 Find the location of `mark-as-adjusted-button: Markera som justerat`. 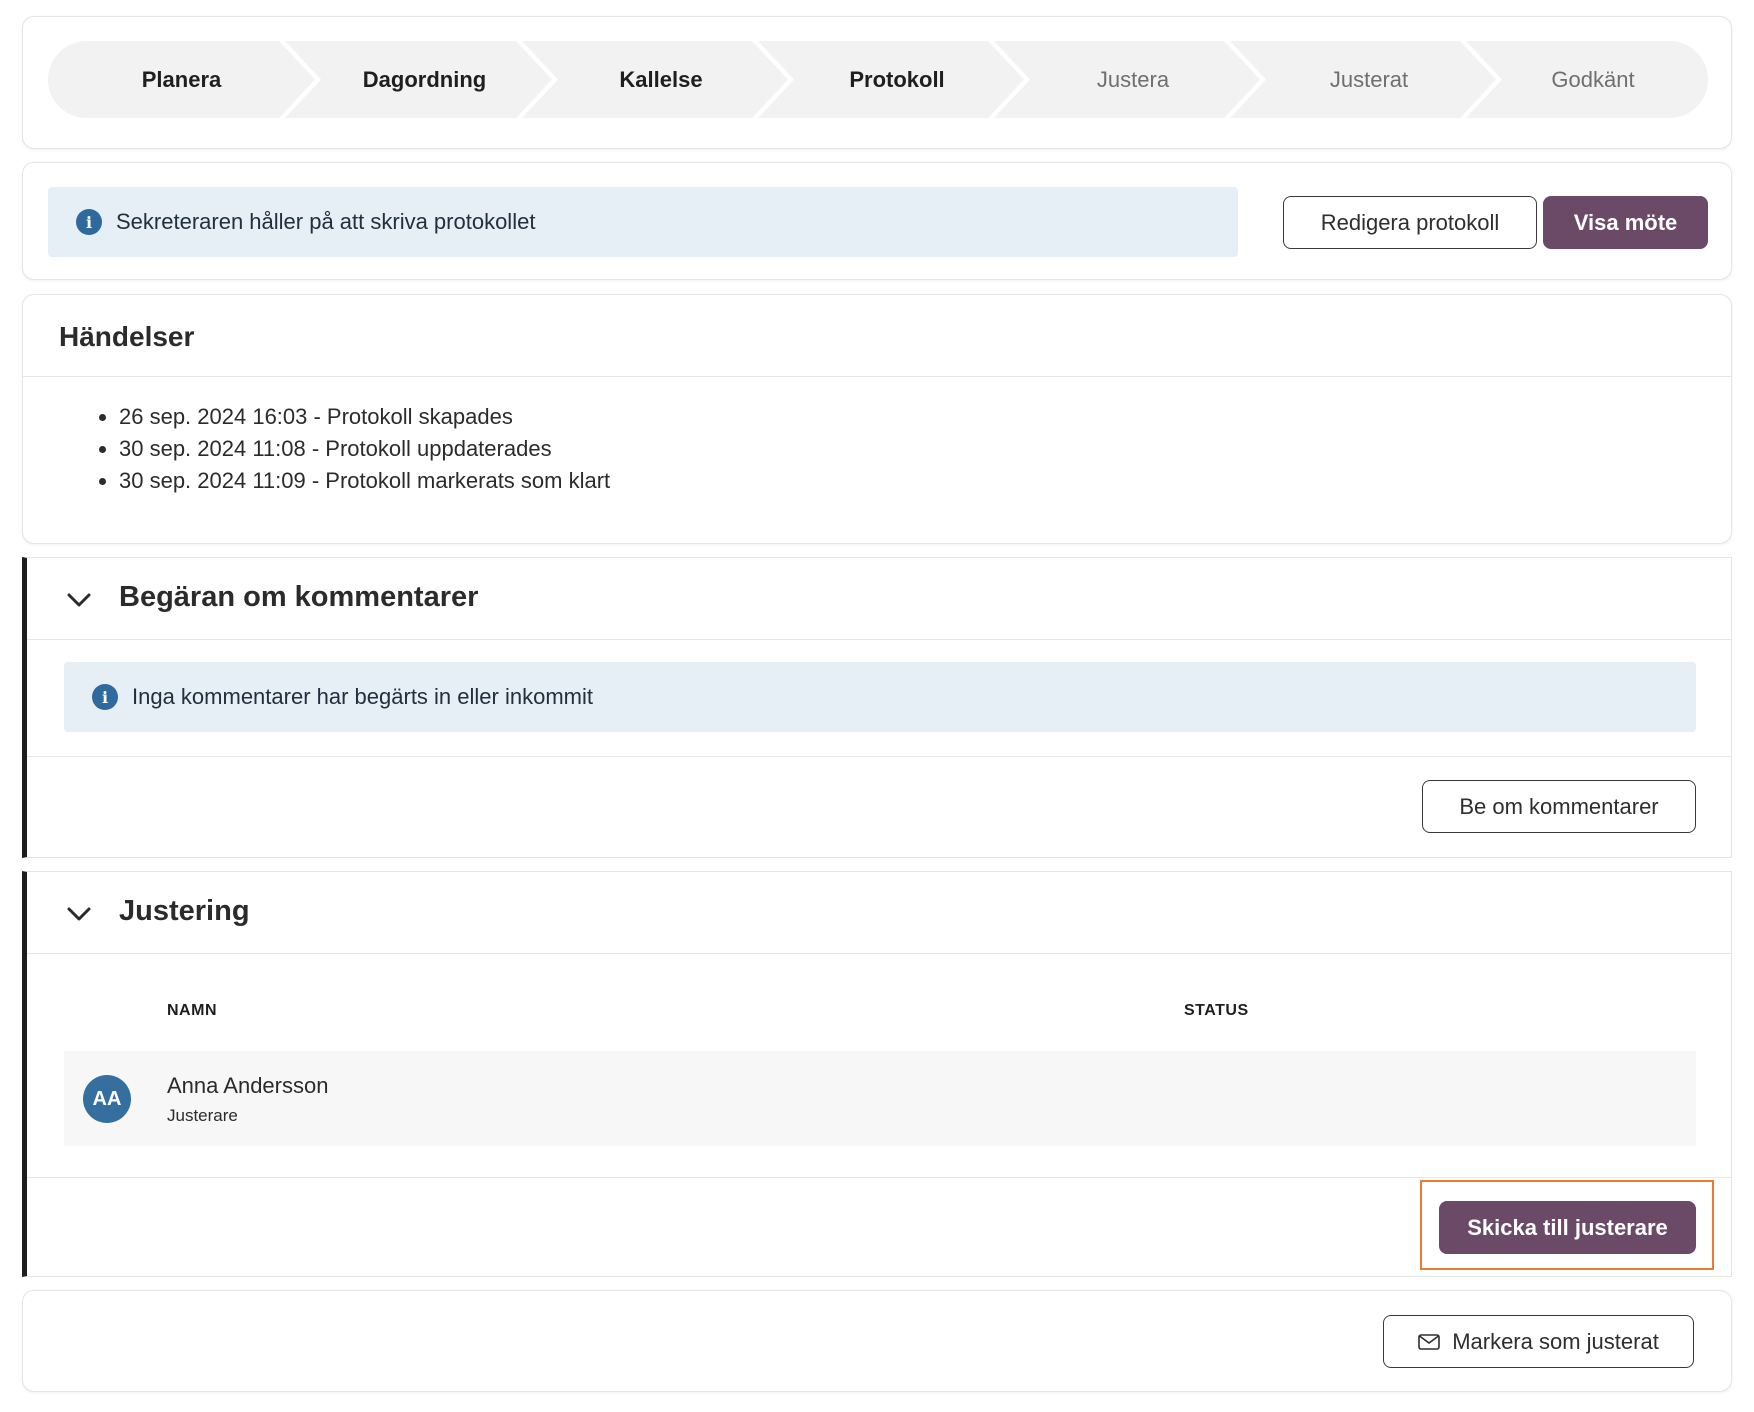

mark-as-adjusted-button: Markera som justerat is located at coordinates (1538, 1341).